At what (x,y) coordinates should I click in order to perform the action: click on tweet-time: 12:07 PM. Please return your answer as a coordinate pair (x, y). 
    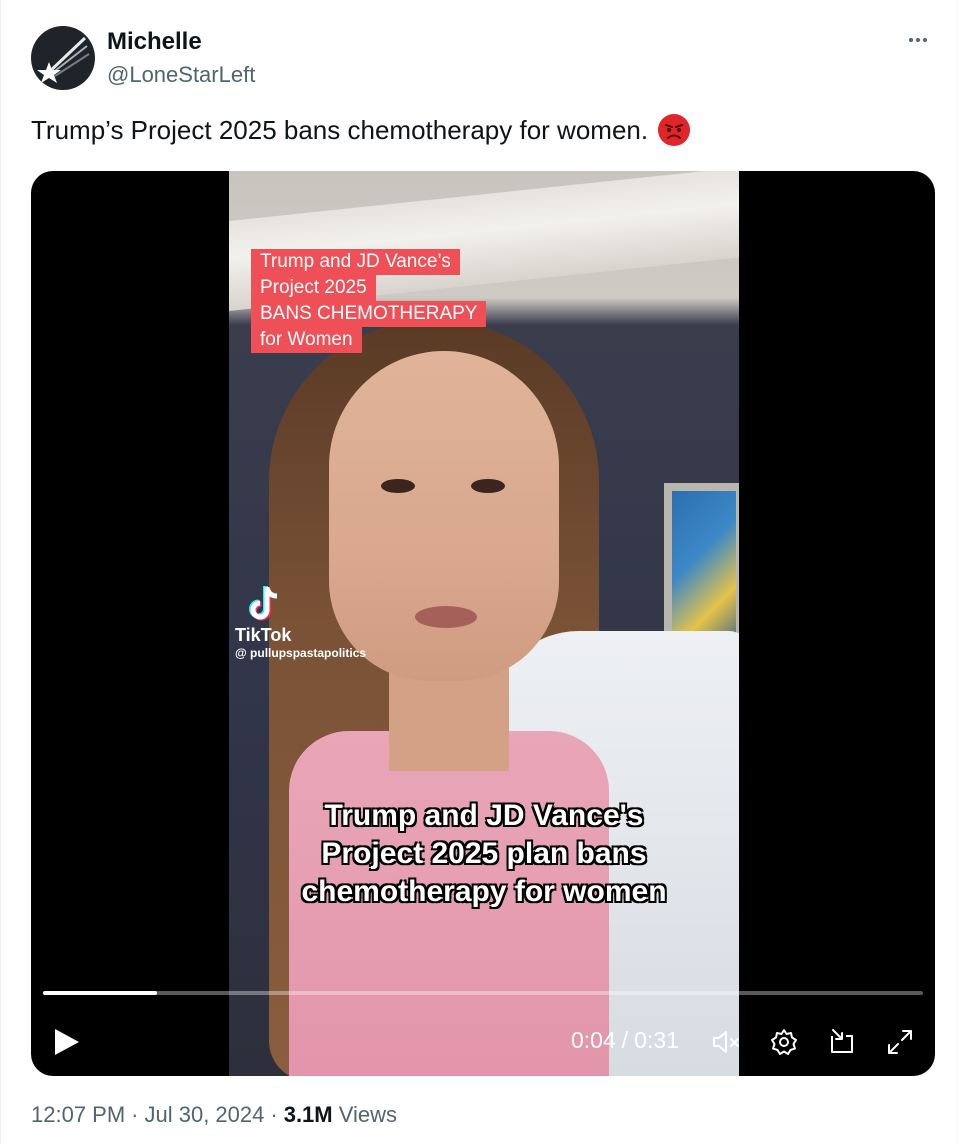
    Looking at the image, I should click on (78, 1115).